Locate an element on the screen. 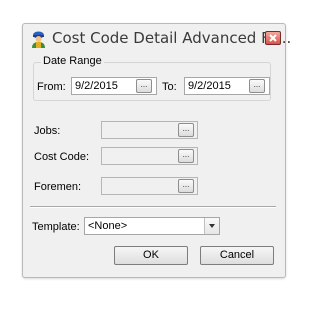  separator is located at coordinates (153, 207).